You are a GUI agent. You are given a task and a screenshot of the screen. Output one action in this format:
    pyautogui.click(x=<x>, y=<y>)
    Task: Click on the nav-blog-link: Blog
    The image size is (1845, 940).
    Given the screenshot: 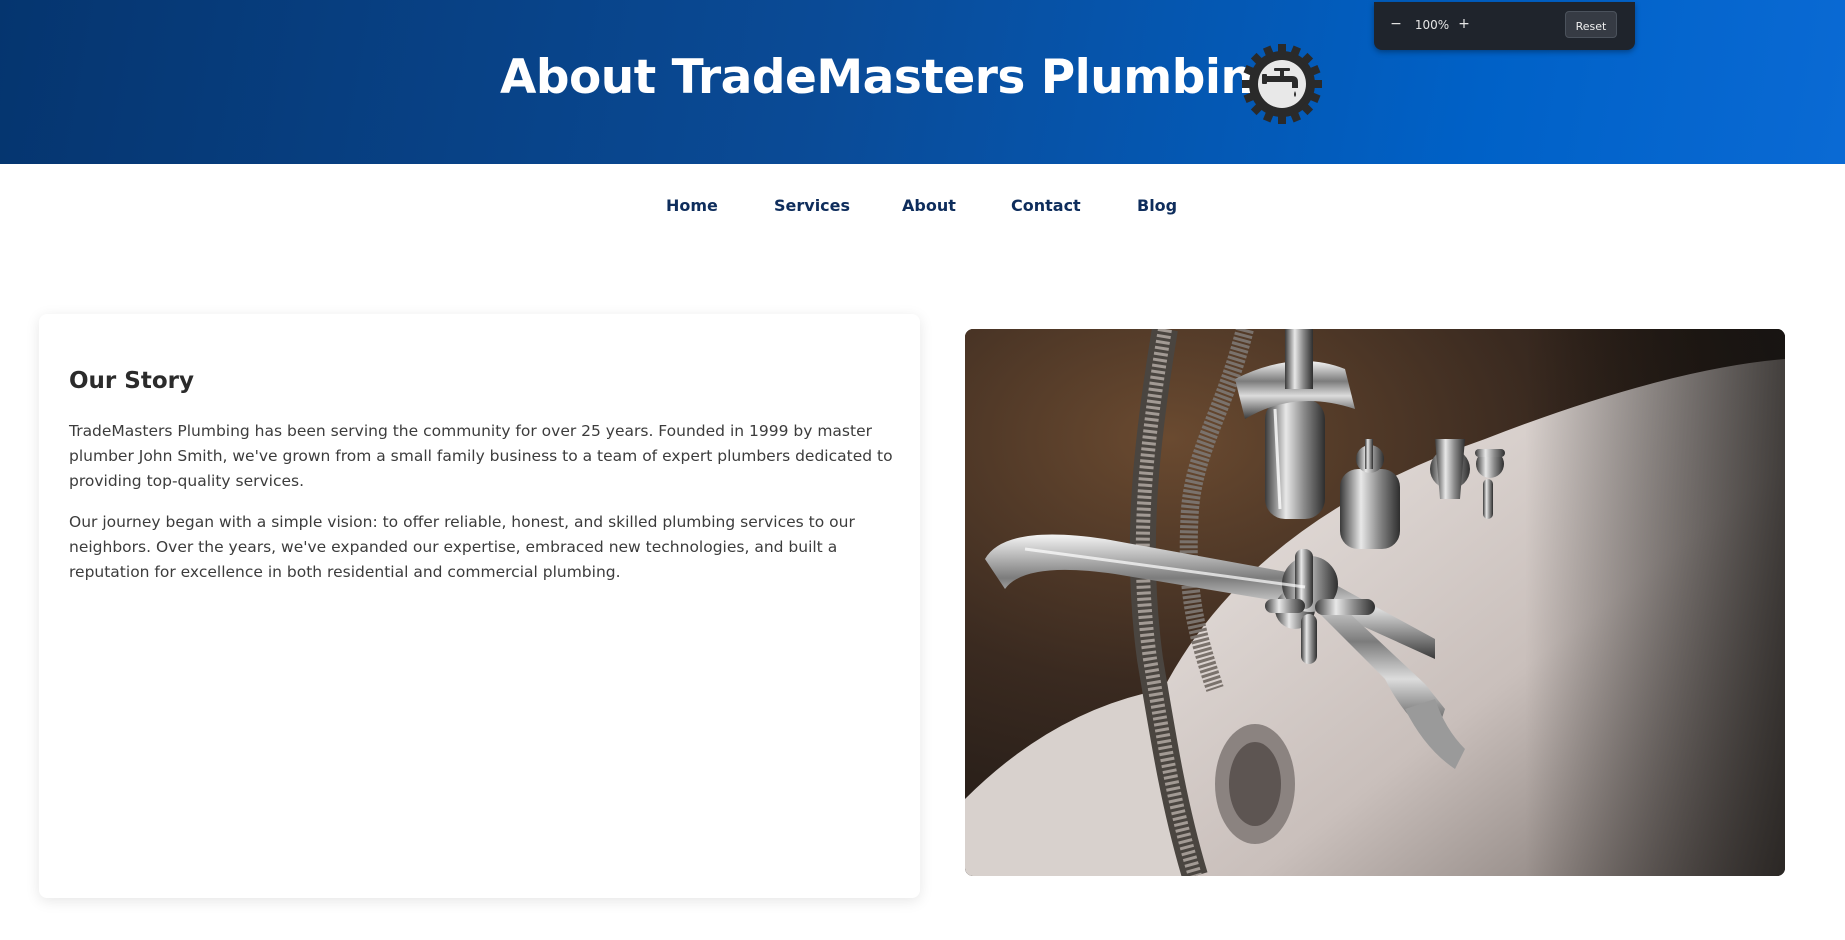 What is the action you would take?
    pyautogui.click(x=1157, y=205)
    